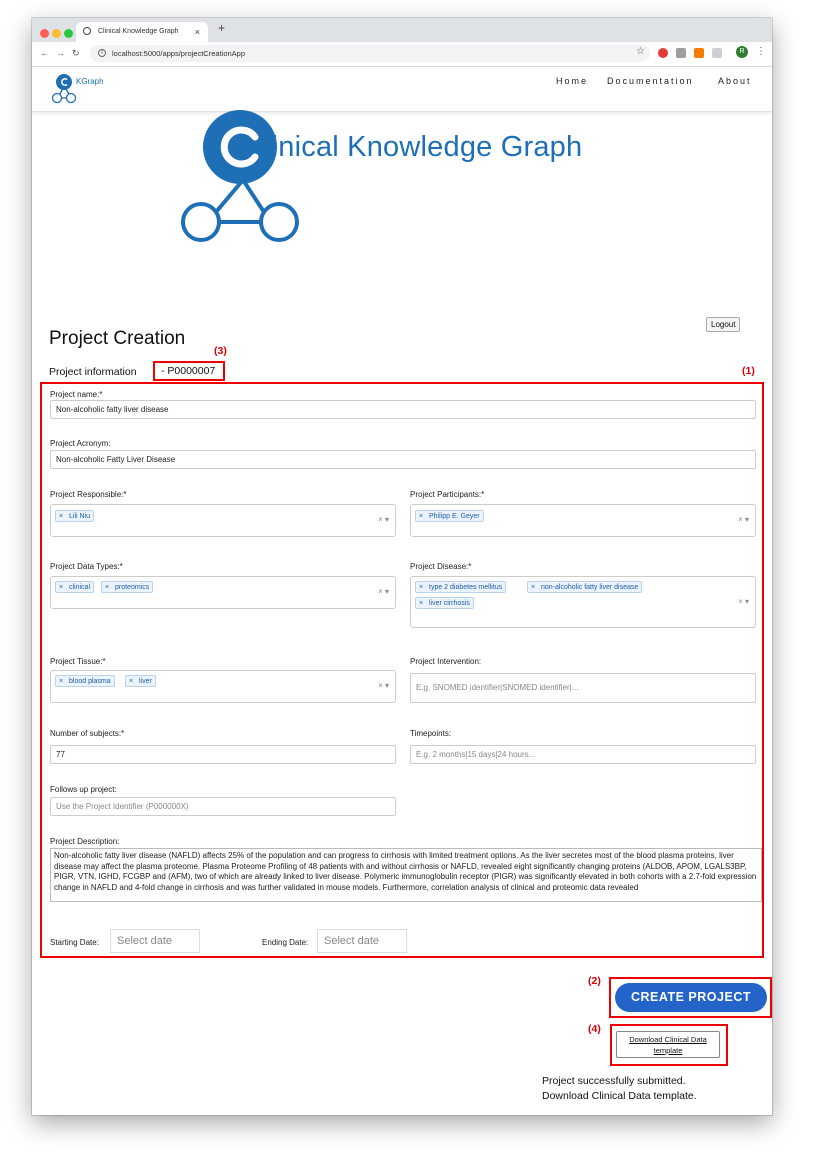 This screenshot has height=1160, width=814. I want to click on chip-label: liver, so click(145, 681).